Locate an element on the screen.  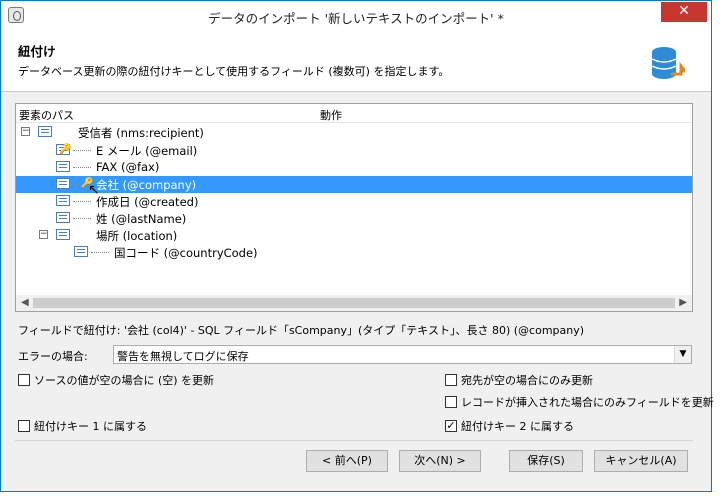
save-button: 保存(S) is located at coordinates (546, 461).